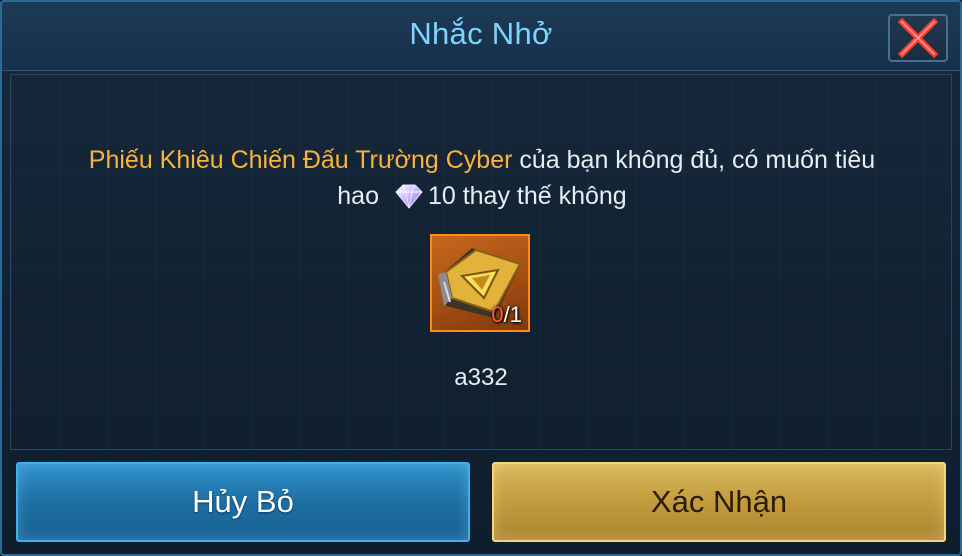  I want to click on confirm-button: Xác Nhận, so click(719, 502).